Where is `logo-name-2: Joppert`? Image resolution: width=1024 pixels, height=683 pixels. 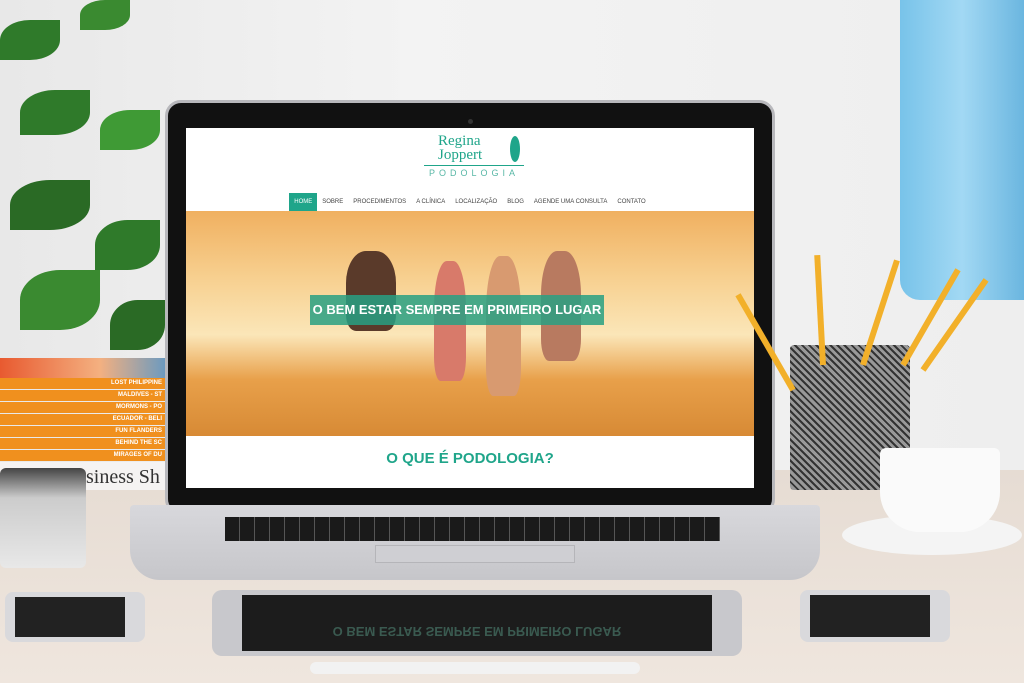 logo-name-2: Joppert is located at coordinates (460, 155).